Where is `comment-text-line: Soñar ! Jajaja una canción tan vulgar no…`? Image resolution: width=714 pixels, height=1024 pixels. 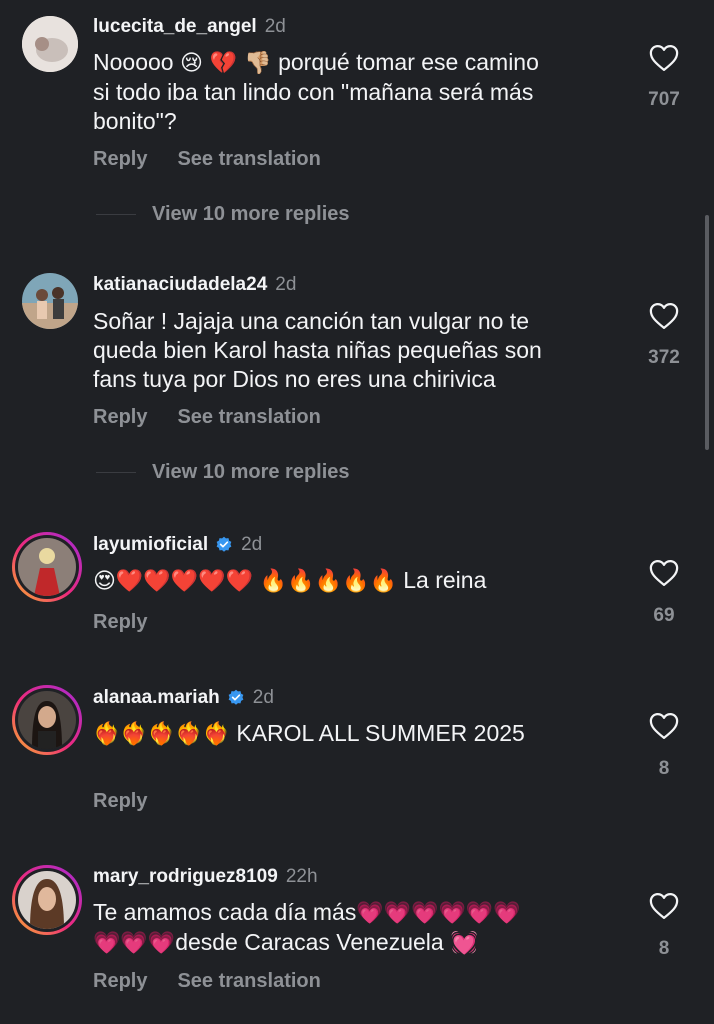
comment-text-line: Soñar ! Jajaja una canción tan vulgar no… is located at coordinates (311, 321).